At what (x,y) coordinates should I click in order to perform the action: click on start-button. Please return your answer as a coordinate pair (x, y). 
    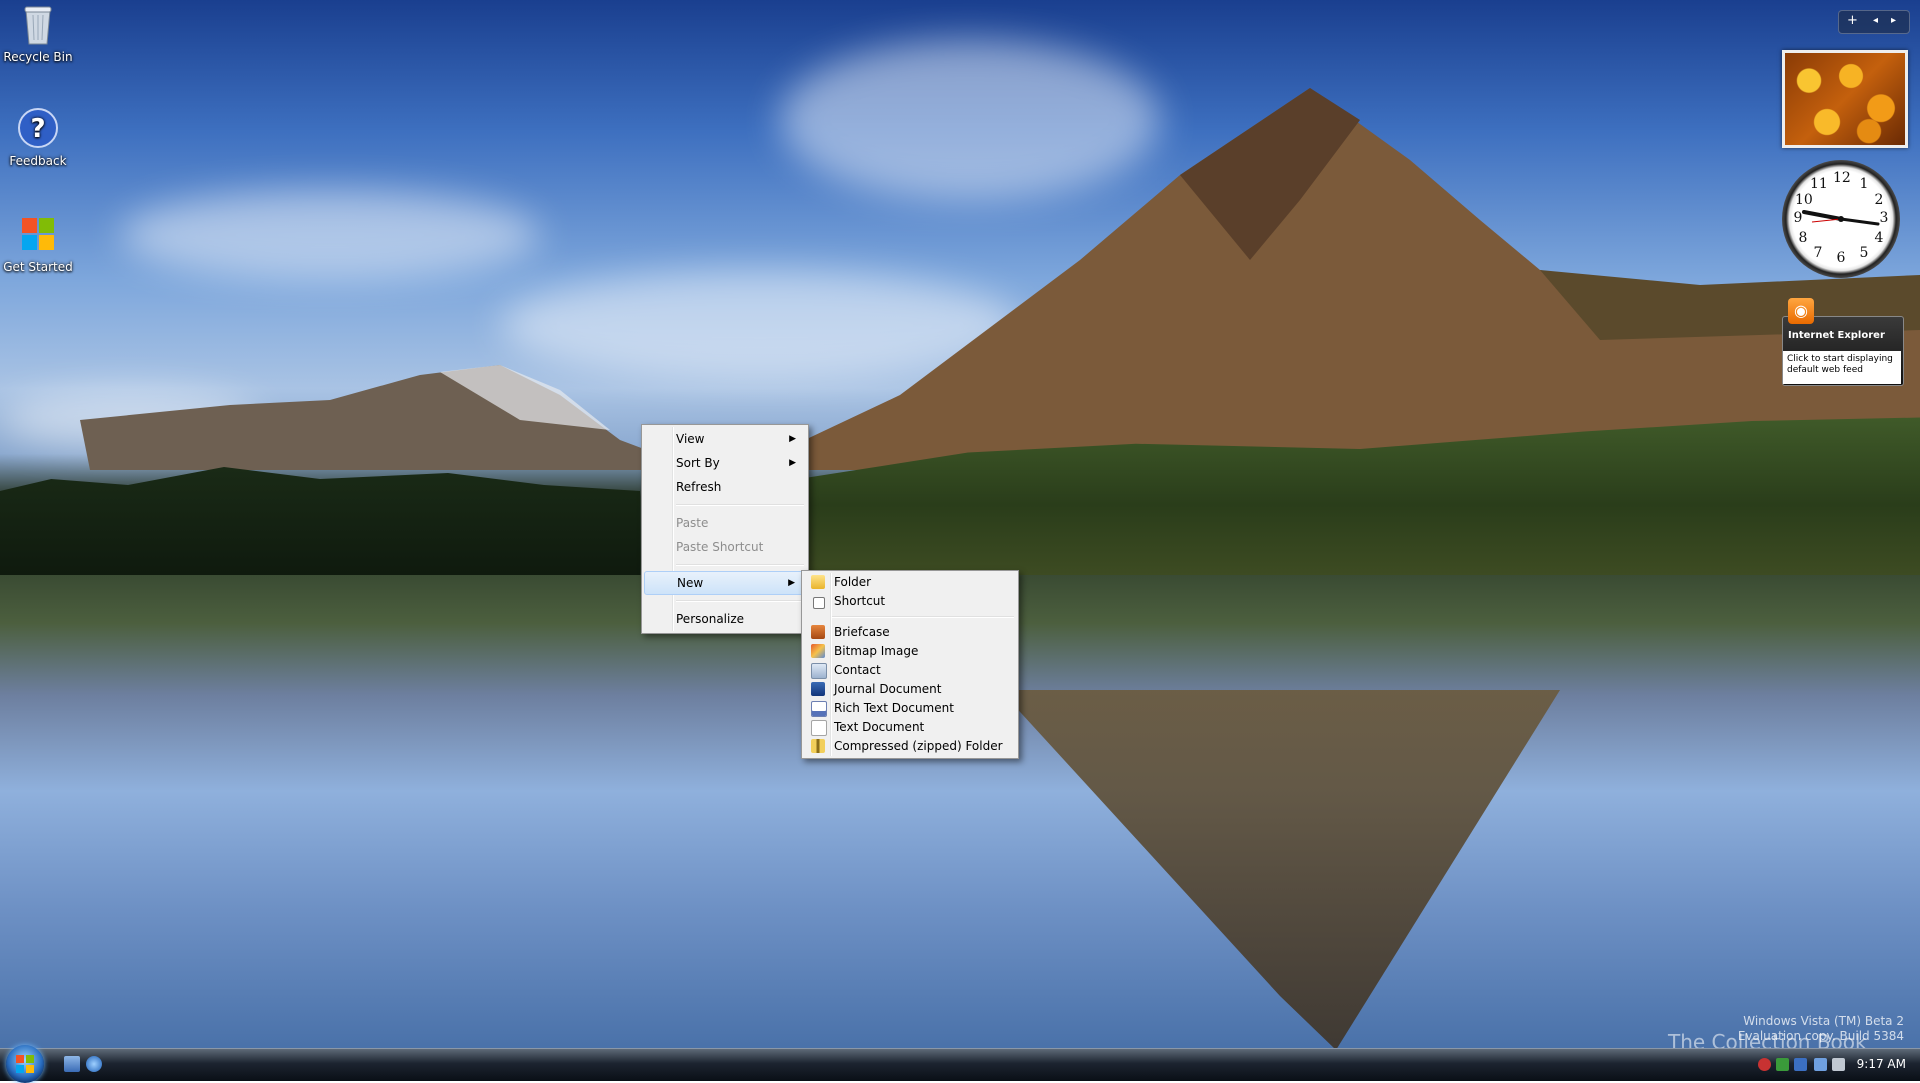
    Looking at the image, I should click on (25, 1064).